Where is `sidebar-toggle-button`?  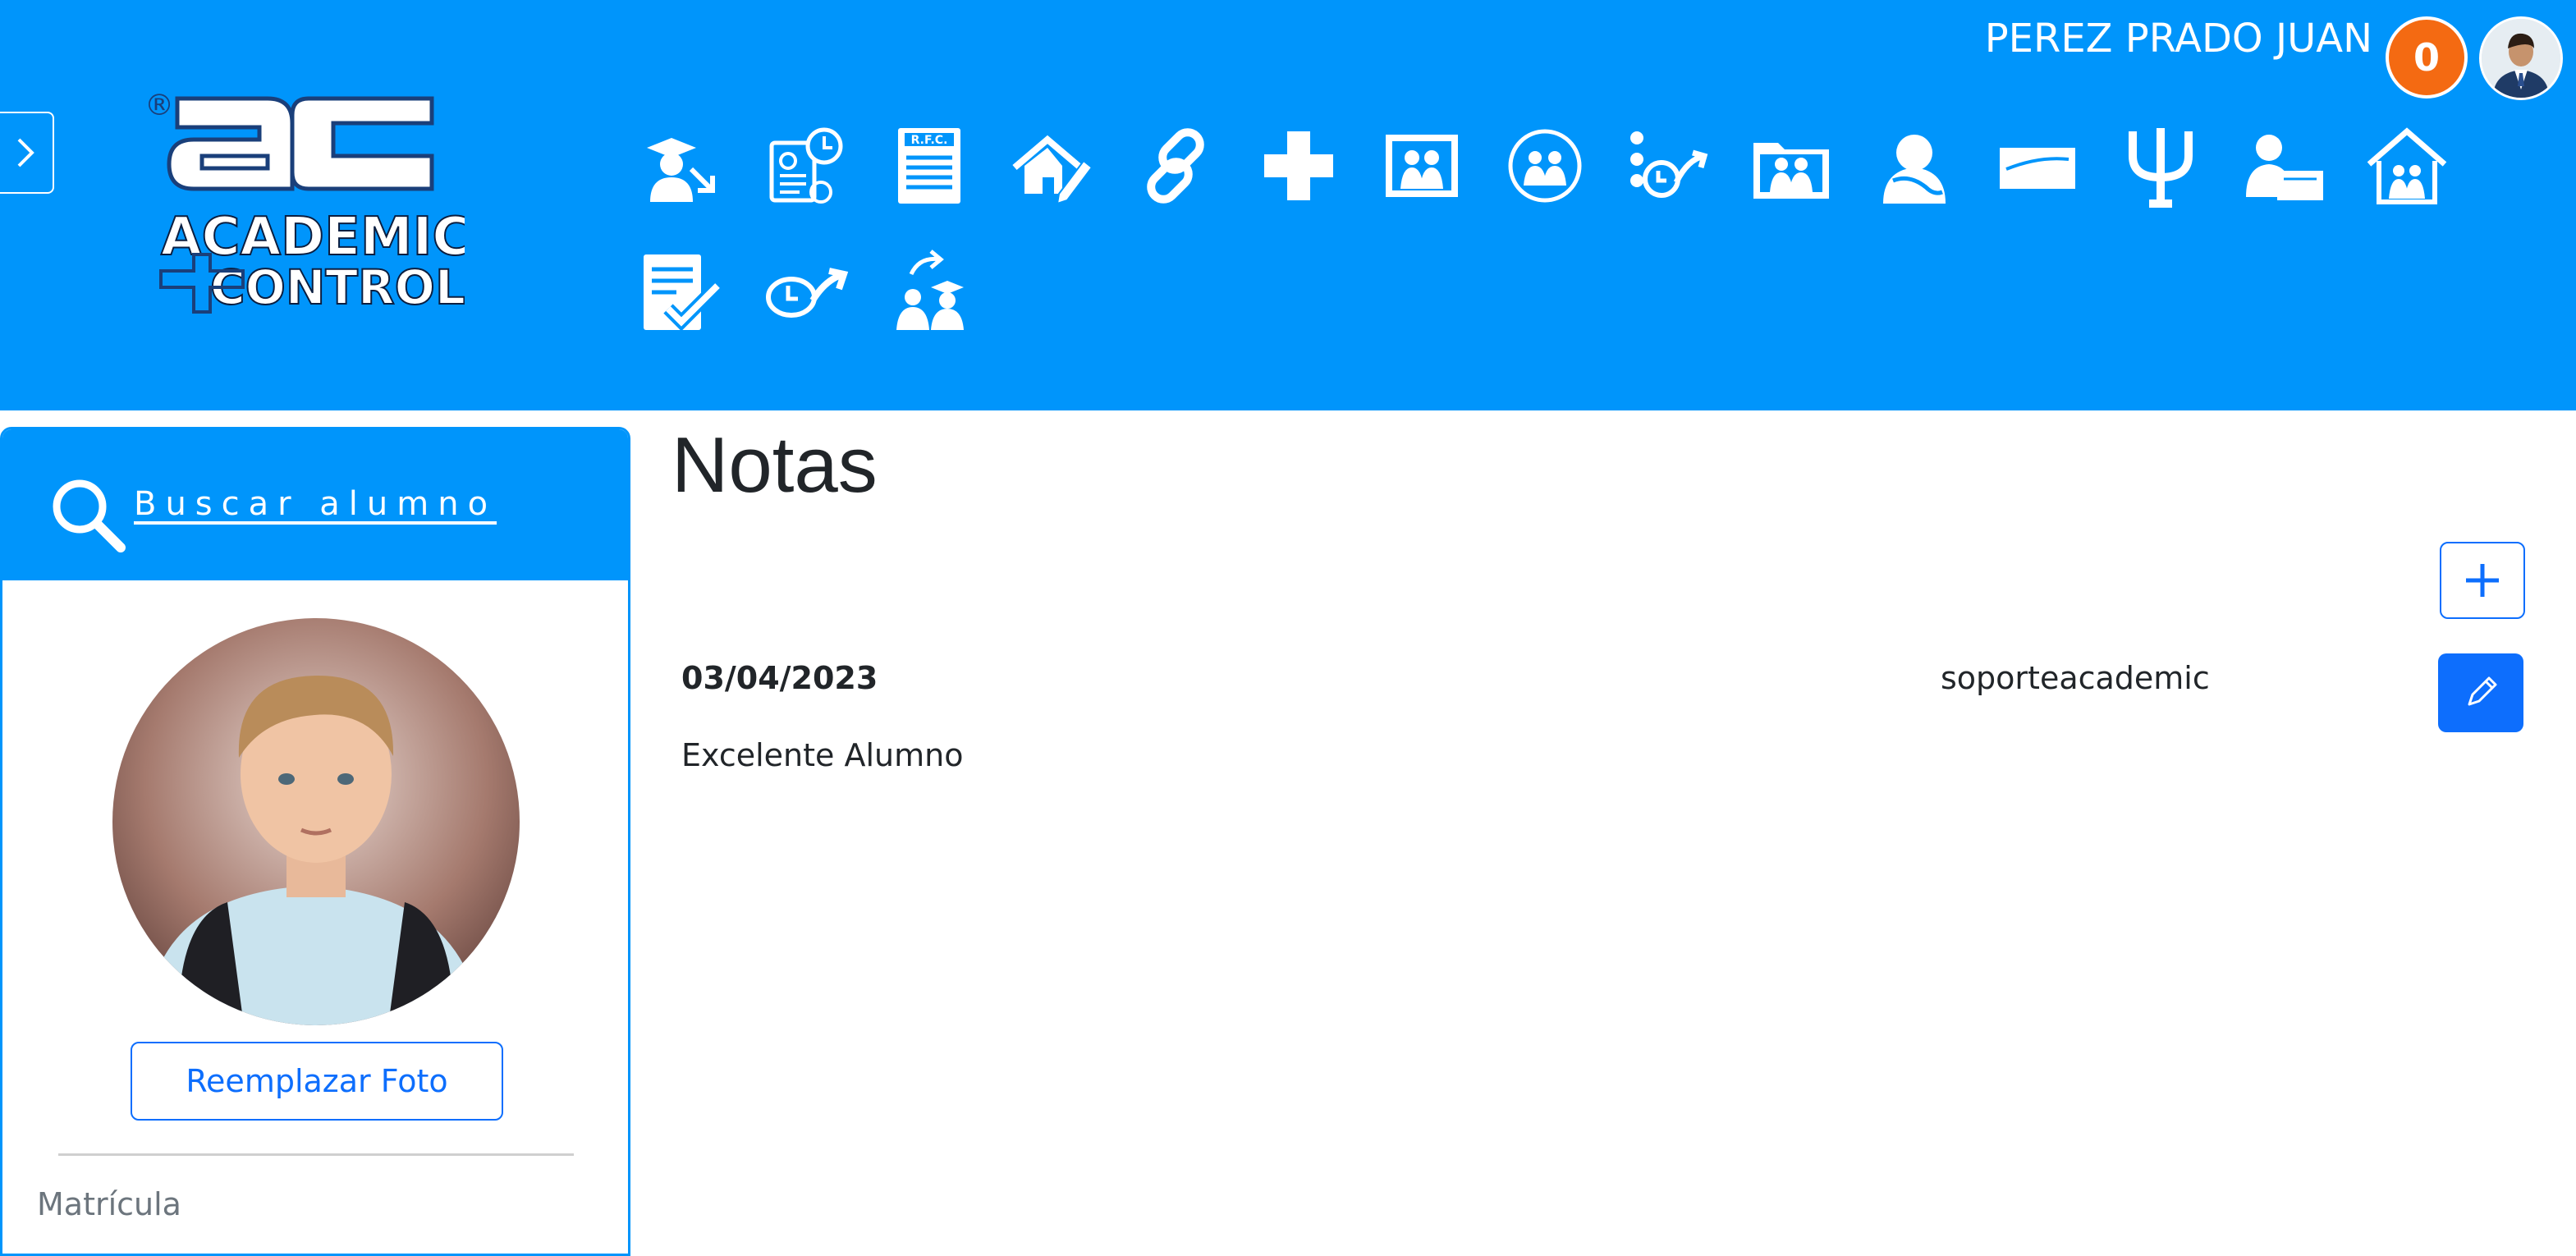
sidebar-toggle-button is located at coordinates (27, 153).